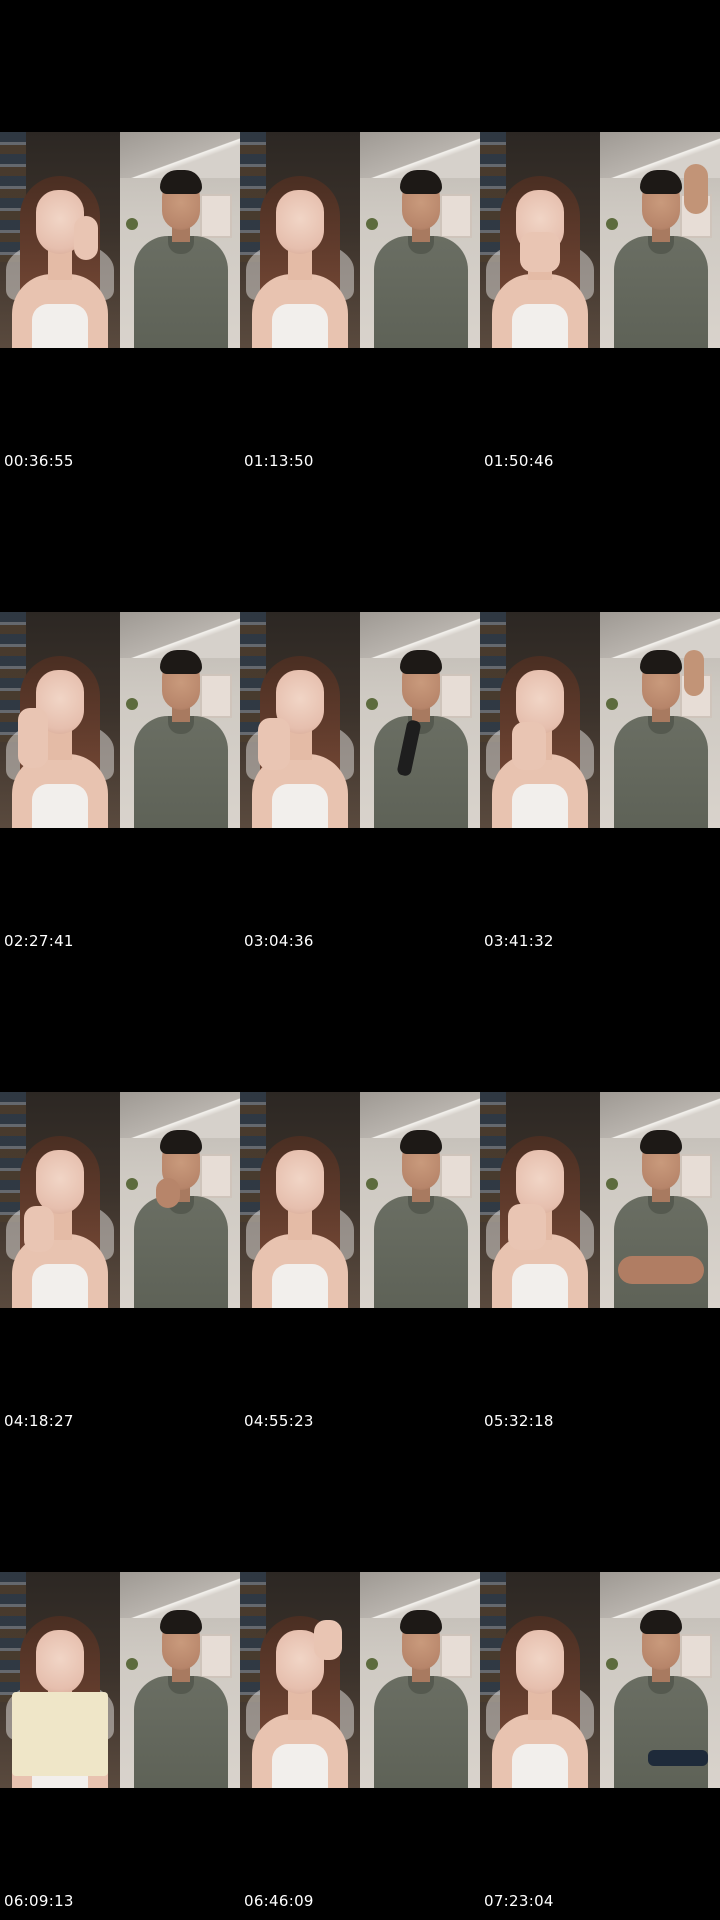 The width and height of the screenshot is (720, 1920). I want to click on thumbnail-cell: 00:36:55, so click(120, 240).